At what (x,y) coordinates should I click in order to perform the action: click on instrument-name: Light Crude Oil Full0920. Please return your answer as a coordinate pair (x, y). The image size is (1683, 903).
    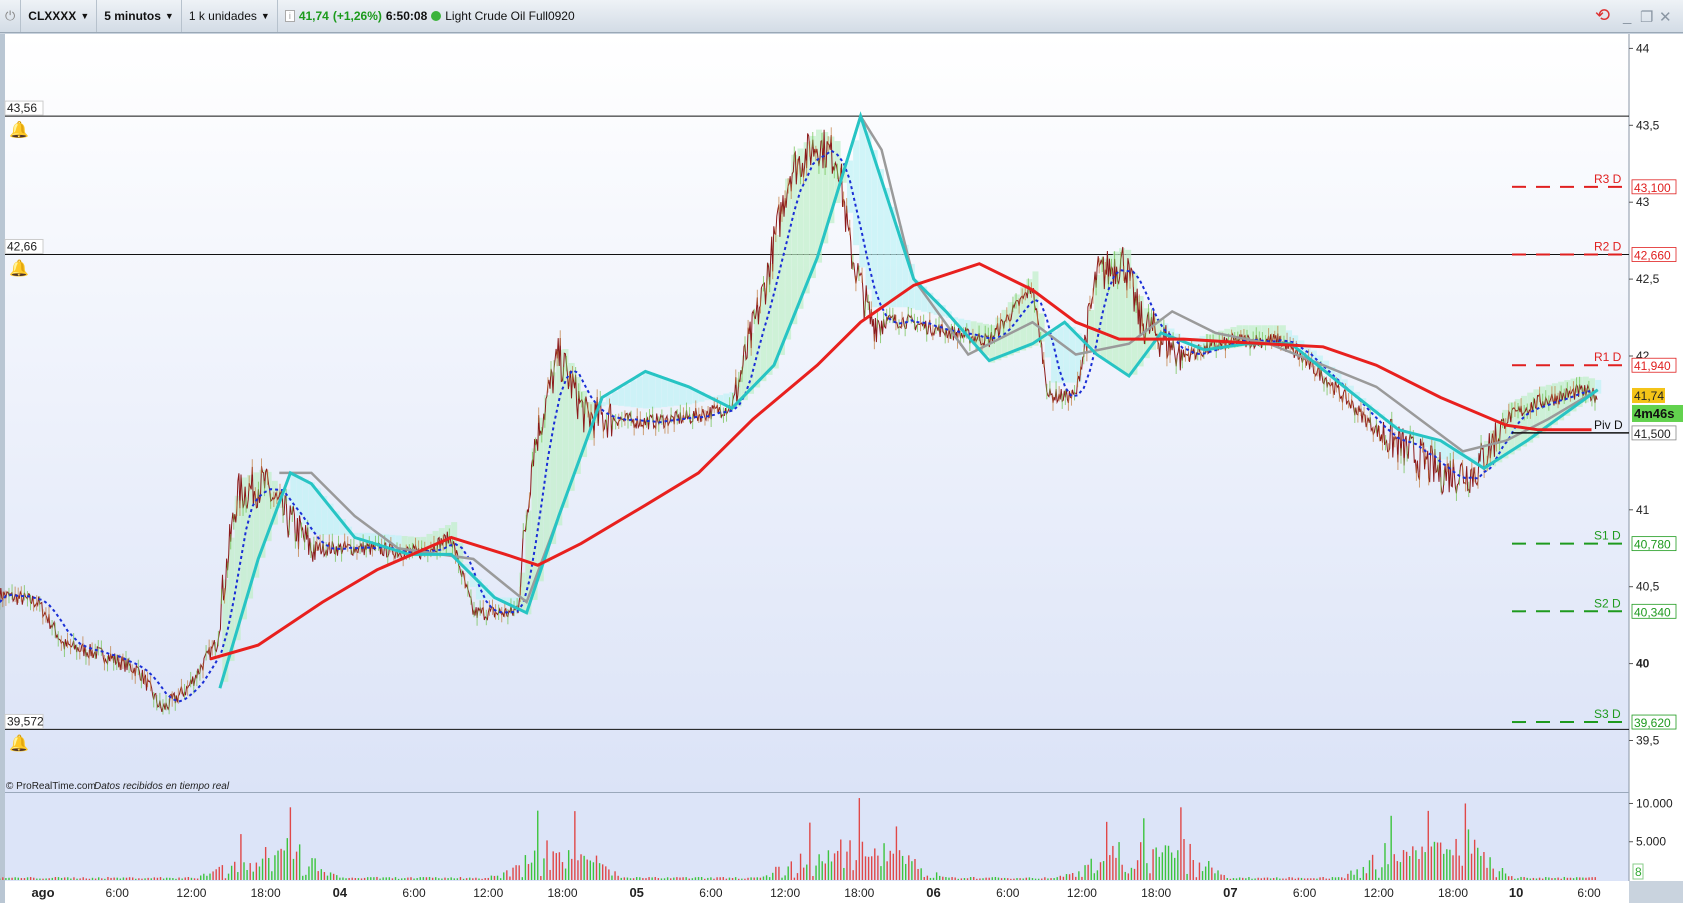
    Looking at the image, I should click on (510, 16).